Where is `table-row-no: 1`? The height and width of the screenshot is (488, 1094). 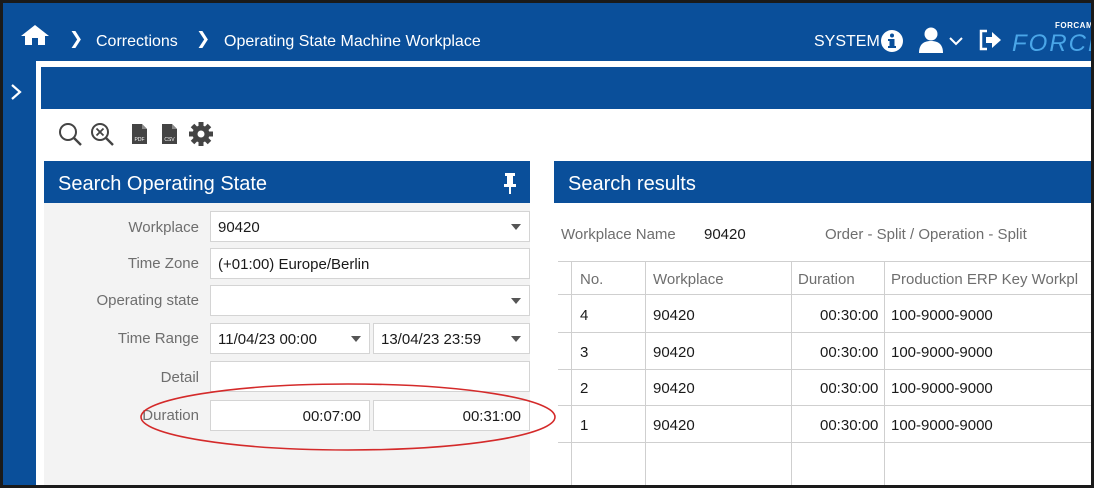
table-row-no: 1 is located at coordinates (584, 425).